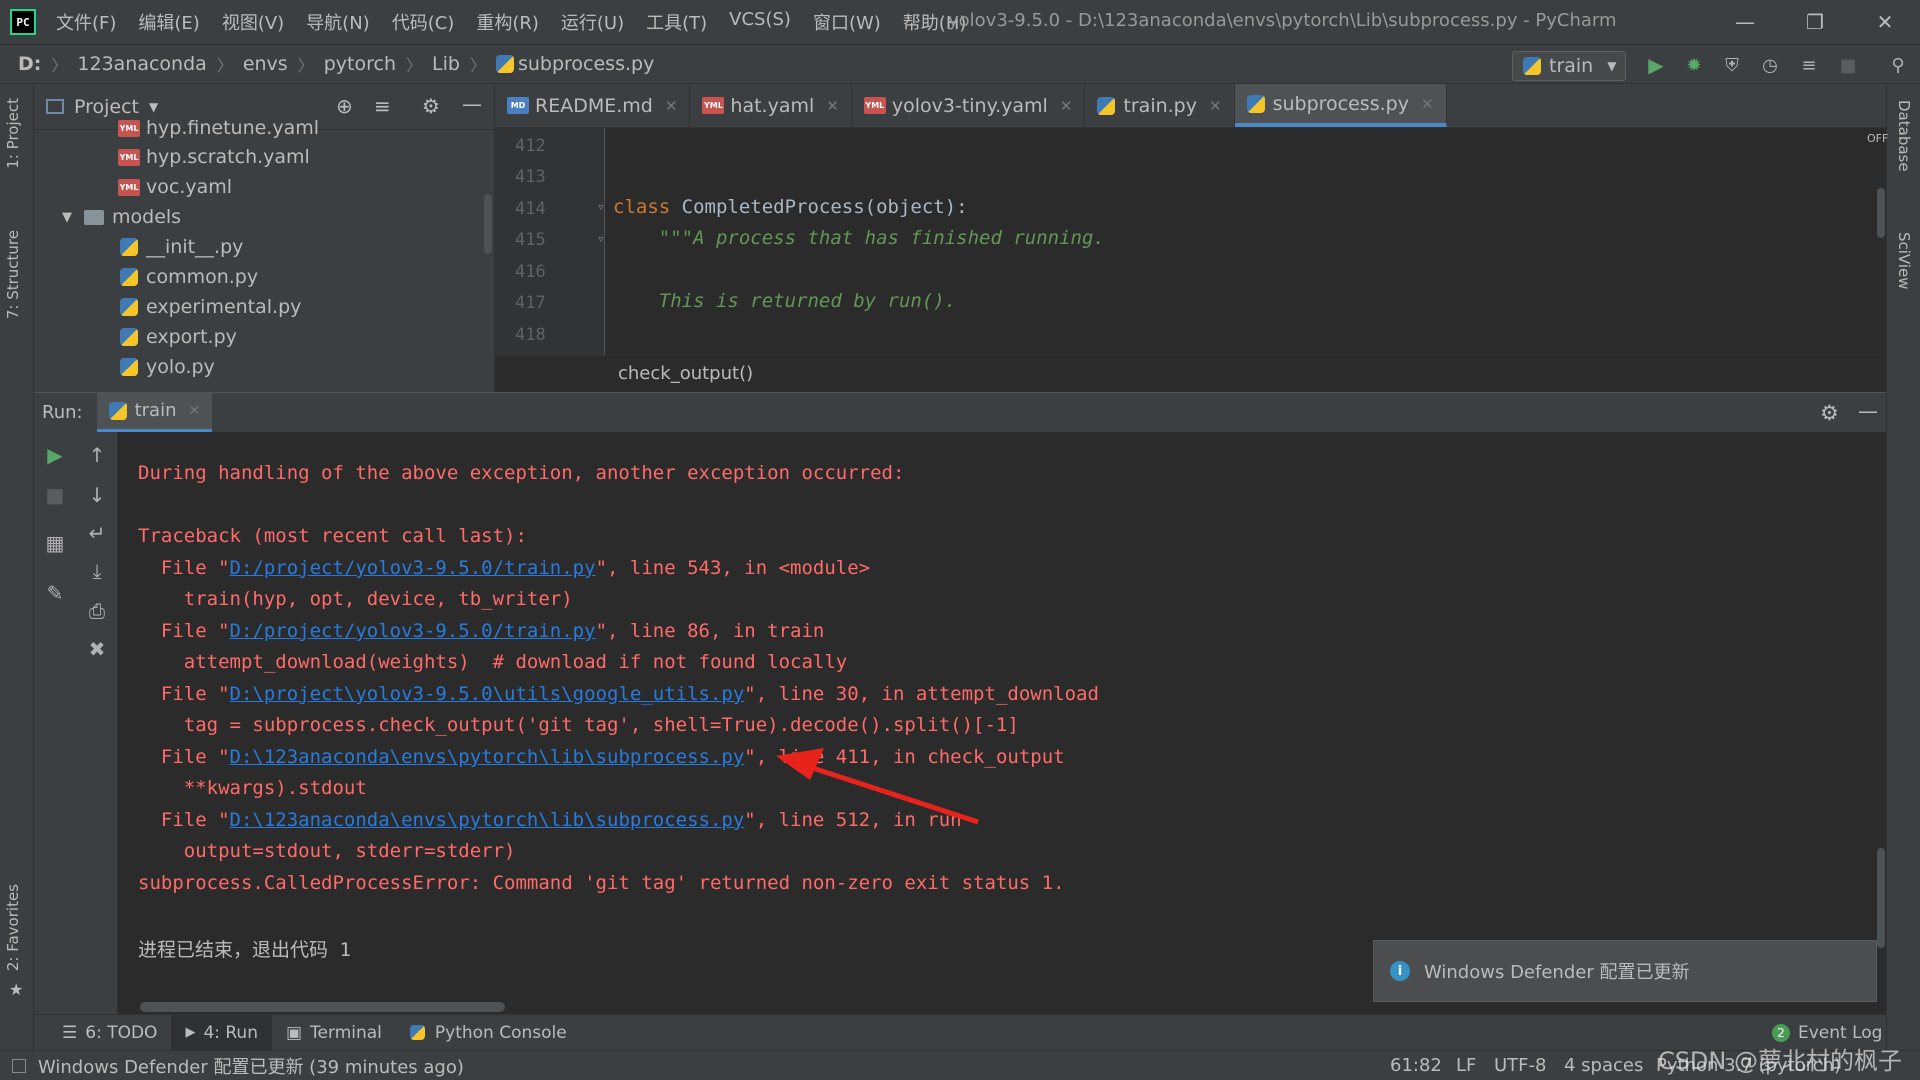 This screenshot has height=1080, width=1920. What do you see at coordinates (189, 277) in the screenshot?
I see `tree-item-common: common.py` at bounding box center [189, 277].